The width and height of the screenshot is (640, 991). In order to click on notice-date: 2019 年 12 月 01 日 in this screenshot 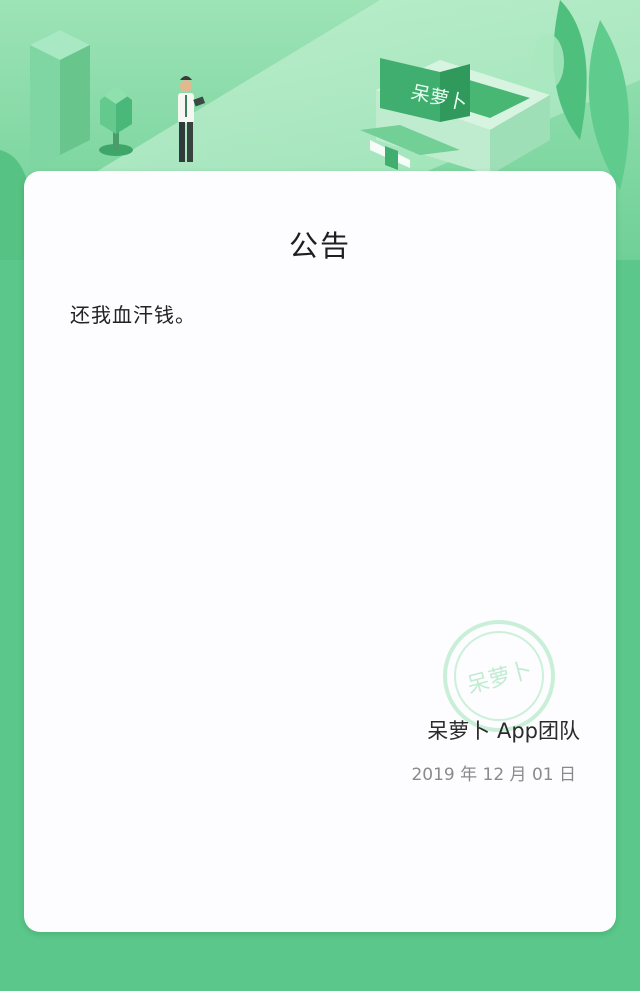, I will do `click(493, 775)`.